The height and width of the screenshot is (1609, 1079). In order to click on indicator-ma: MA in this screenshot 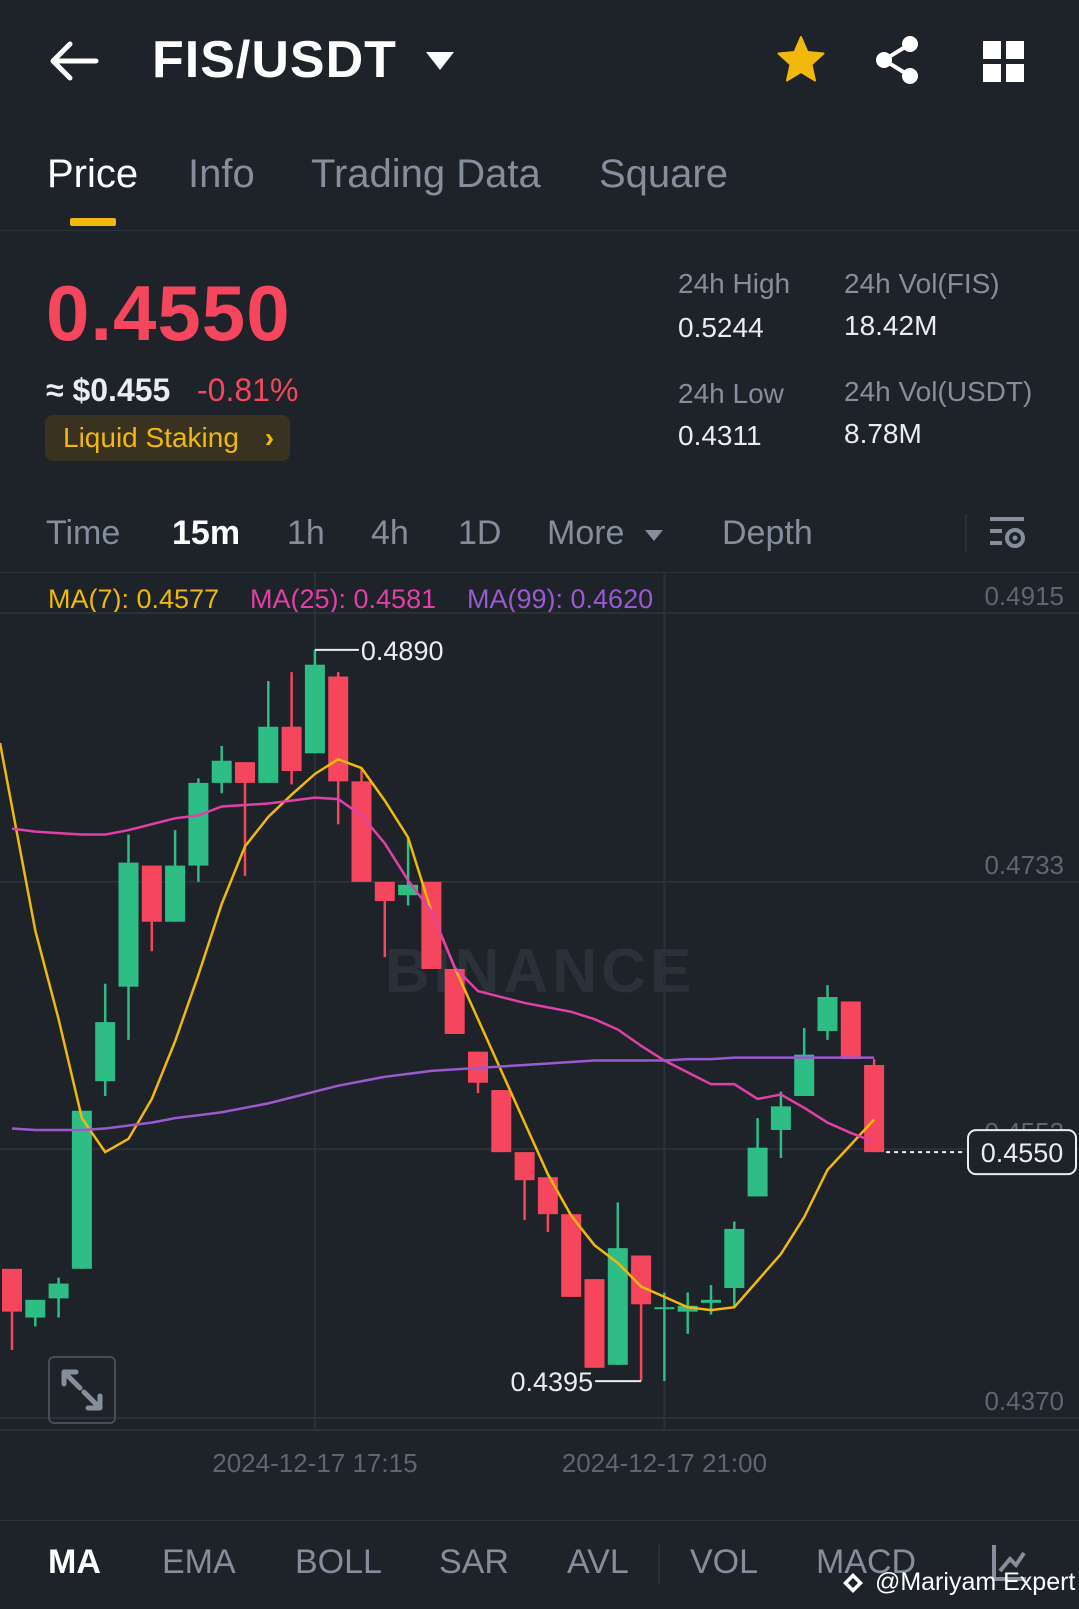, I will do `click(74, 1562)`.